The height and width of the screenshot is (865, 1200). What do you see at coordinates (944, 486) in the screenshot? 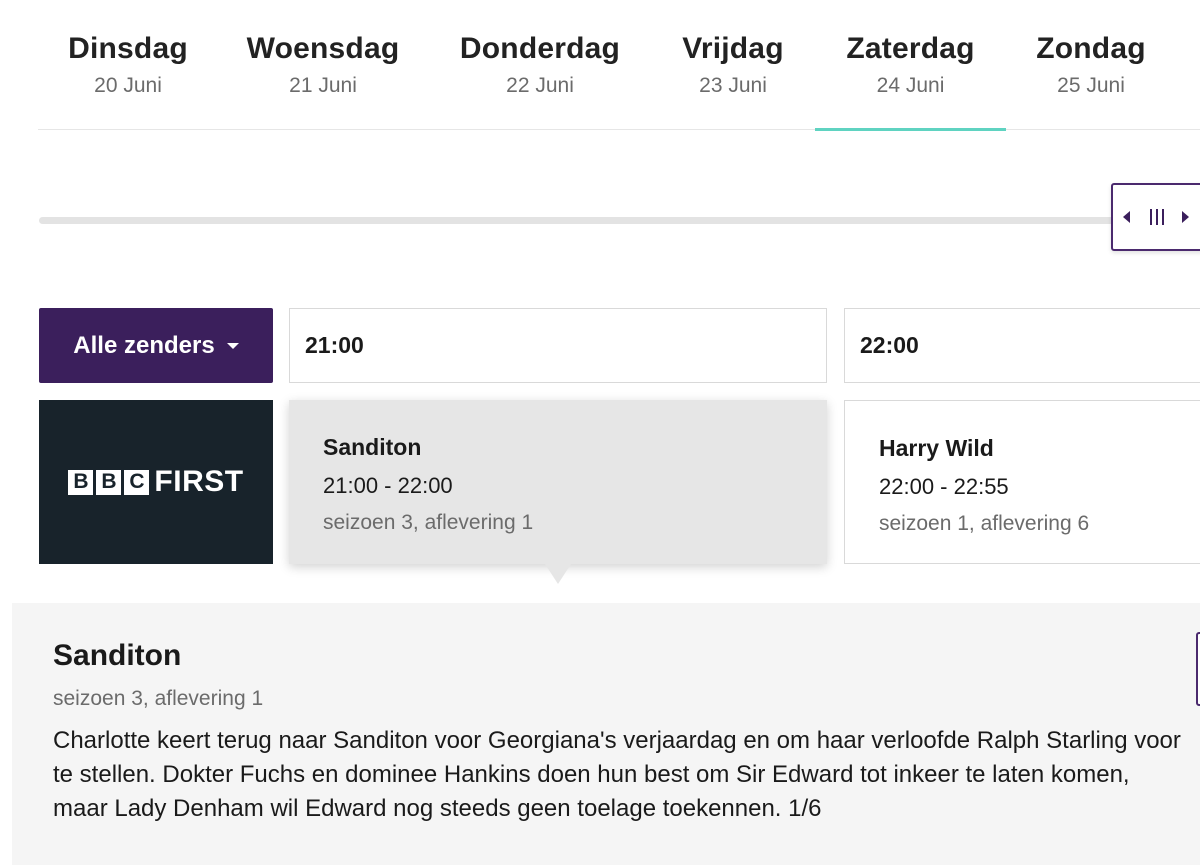
I see `program-time: 22:00 - 22:55` at bounding box center [944, 486].